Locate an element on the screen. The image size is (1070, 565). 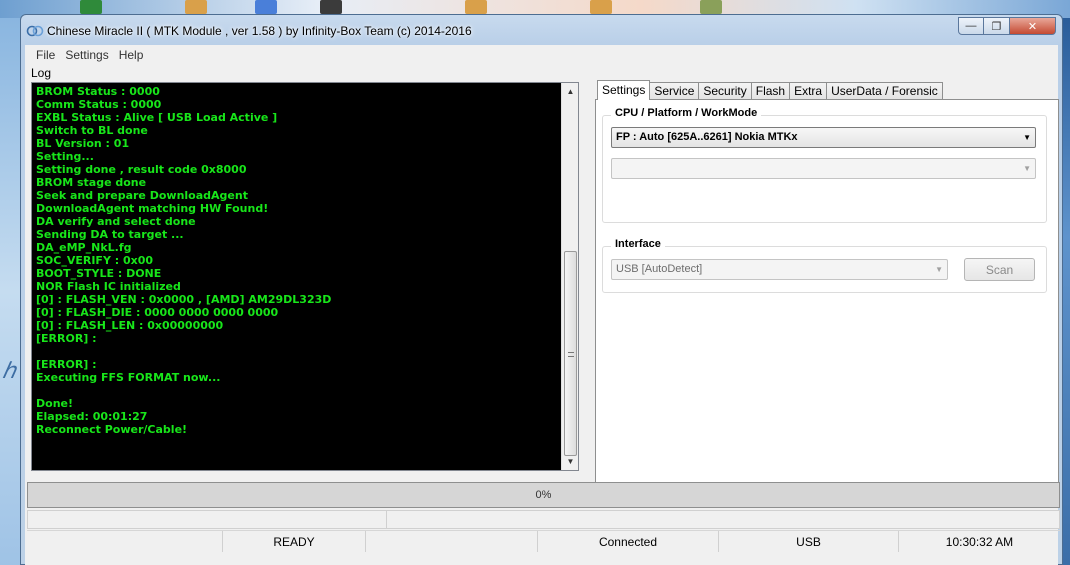
menu-help: Help is located at coordinates (131, 55).